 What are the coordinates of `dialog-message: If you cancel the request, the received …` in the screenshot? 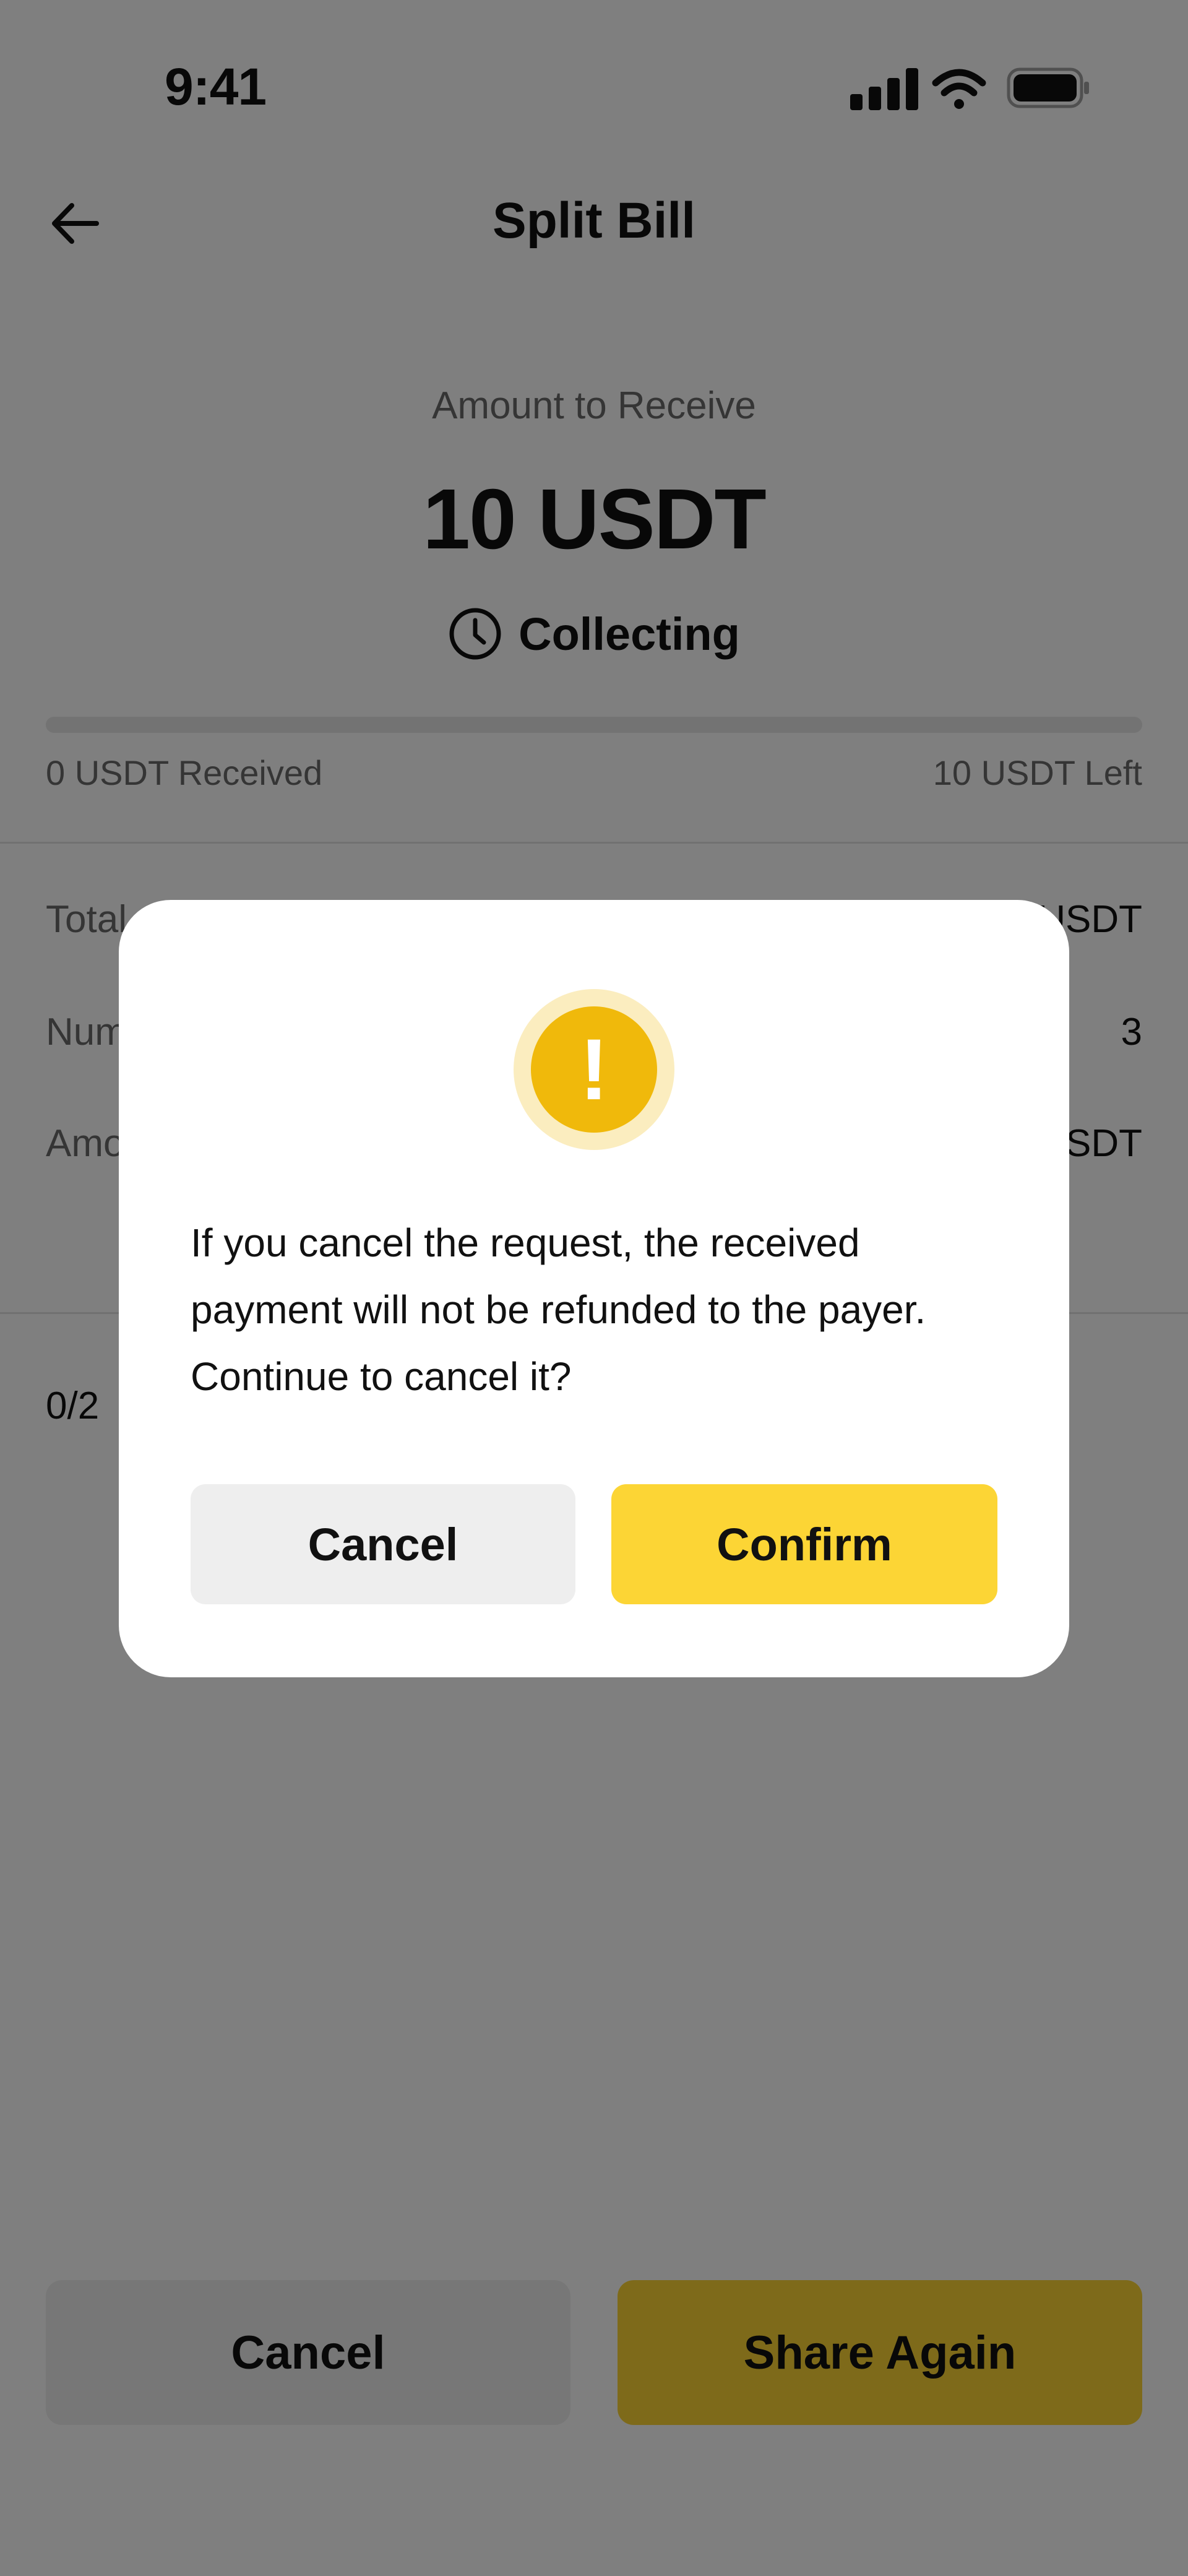 It's located at (558, 1310).